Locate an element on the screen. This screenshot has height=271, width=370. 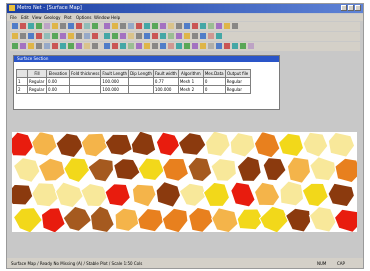
close-button is located at coordinates (358, 8).